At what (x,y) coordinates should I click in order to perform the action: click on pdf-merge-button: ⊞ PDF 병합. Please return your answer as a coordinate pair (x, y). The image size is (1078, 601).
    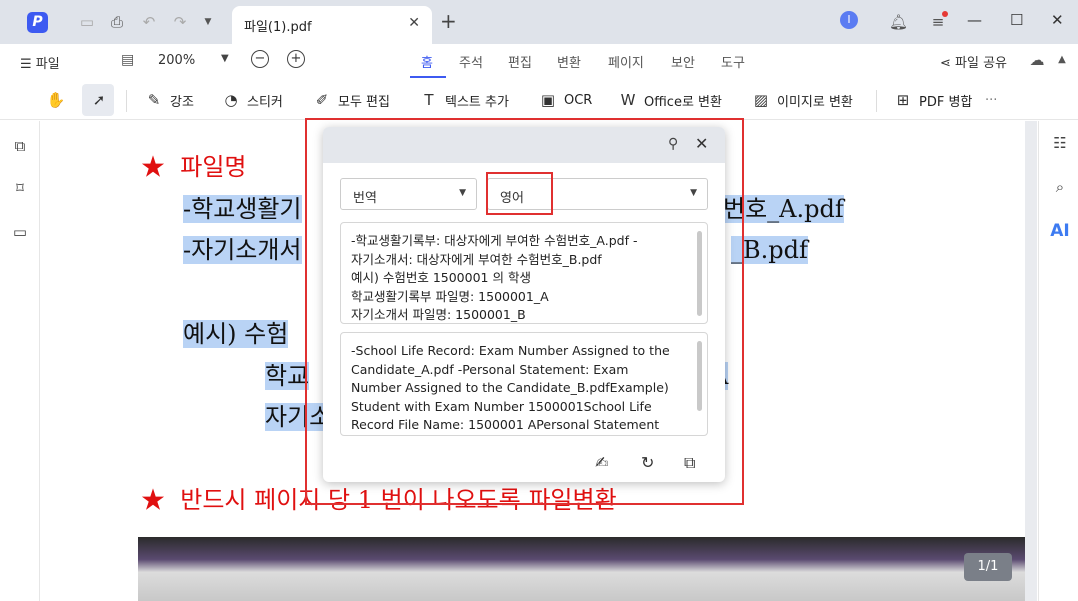
    Looking at the image, I should click on (933, 100).